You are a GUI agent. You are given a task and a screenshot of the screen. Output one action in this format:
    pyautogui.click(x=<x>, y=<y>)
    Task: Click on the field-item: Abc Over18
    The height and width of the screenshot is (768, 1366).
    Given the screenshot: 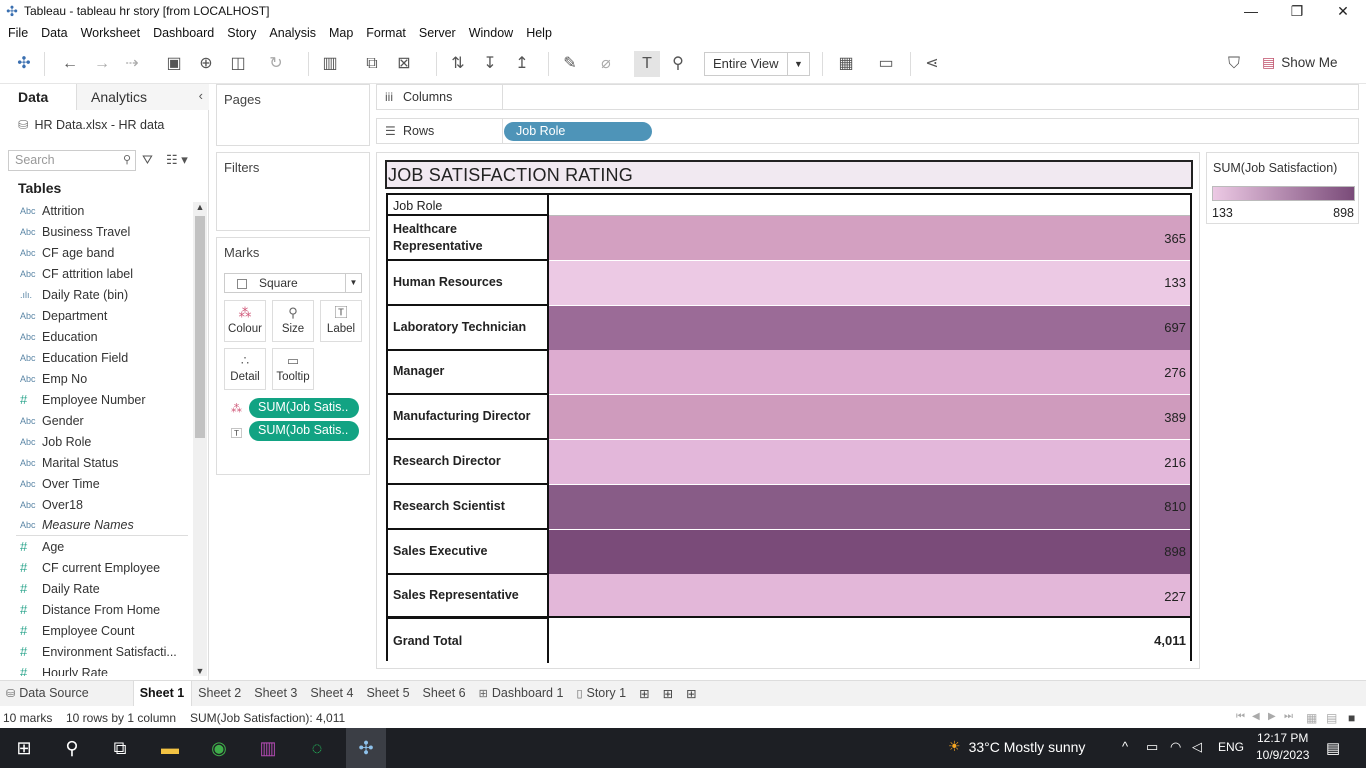 What is the action you would take?
    pyautogui.click(x=102, y=504)
    